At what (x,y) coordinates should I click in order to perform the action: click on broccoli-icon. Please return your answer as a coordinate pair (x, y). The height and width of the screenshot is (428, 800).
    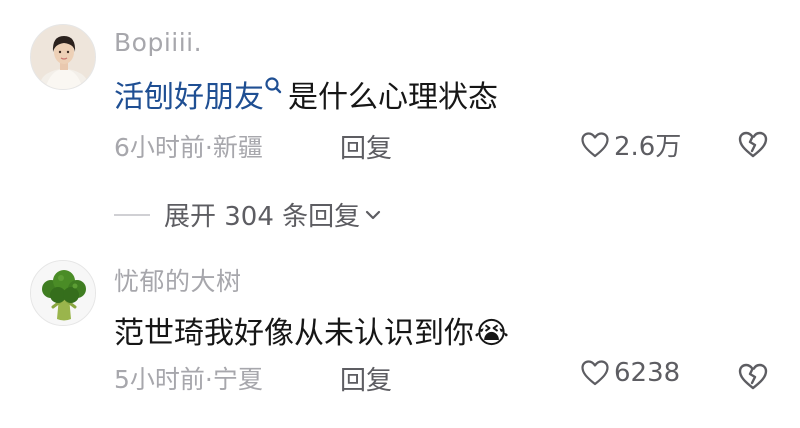
    Looking at the image, I should click on (63, 293).